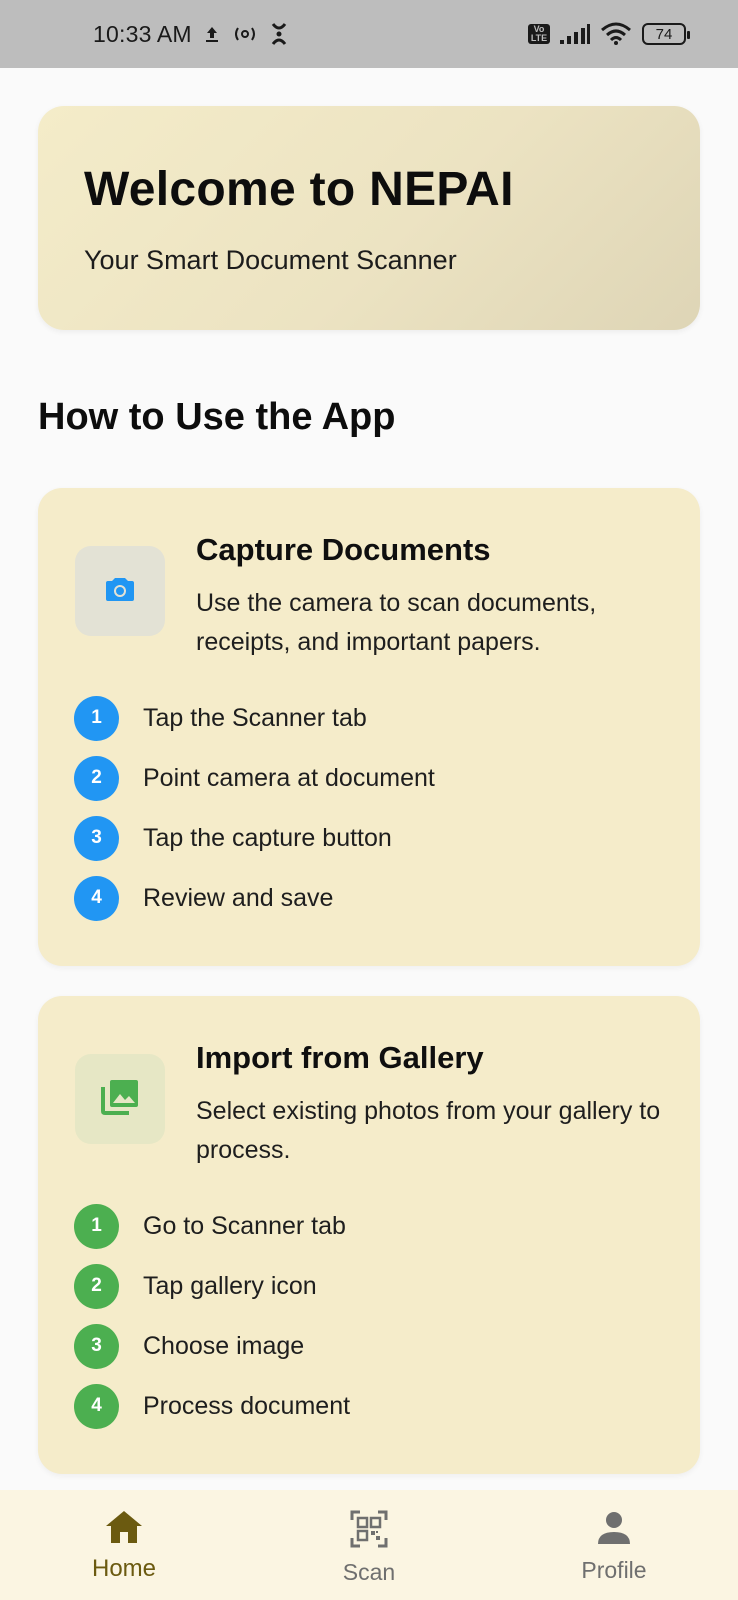 Image resolution: width=738 pixels, height=1600 pixels. What do you see at coordinates (279, 34) in the screenshot?
I see `tool-icon` at bounding box center [279, 34].